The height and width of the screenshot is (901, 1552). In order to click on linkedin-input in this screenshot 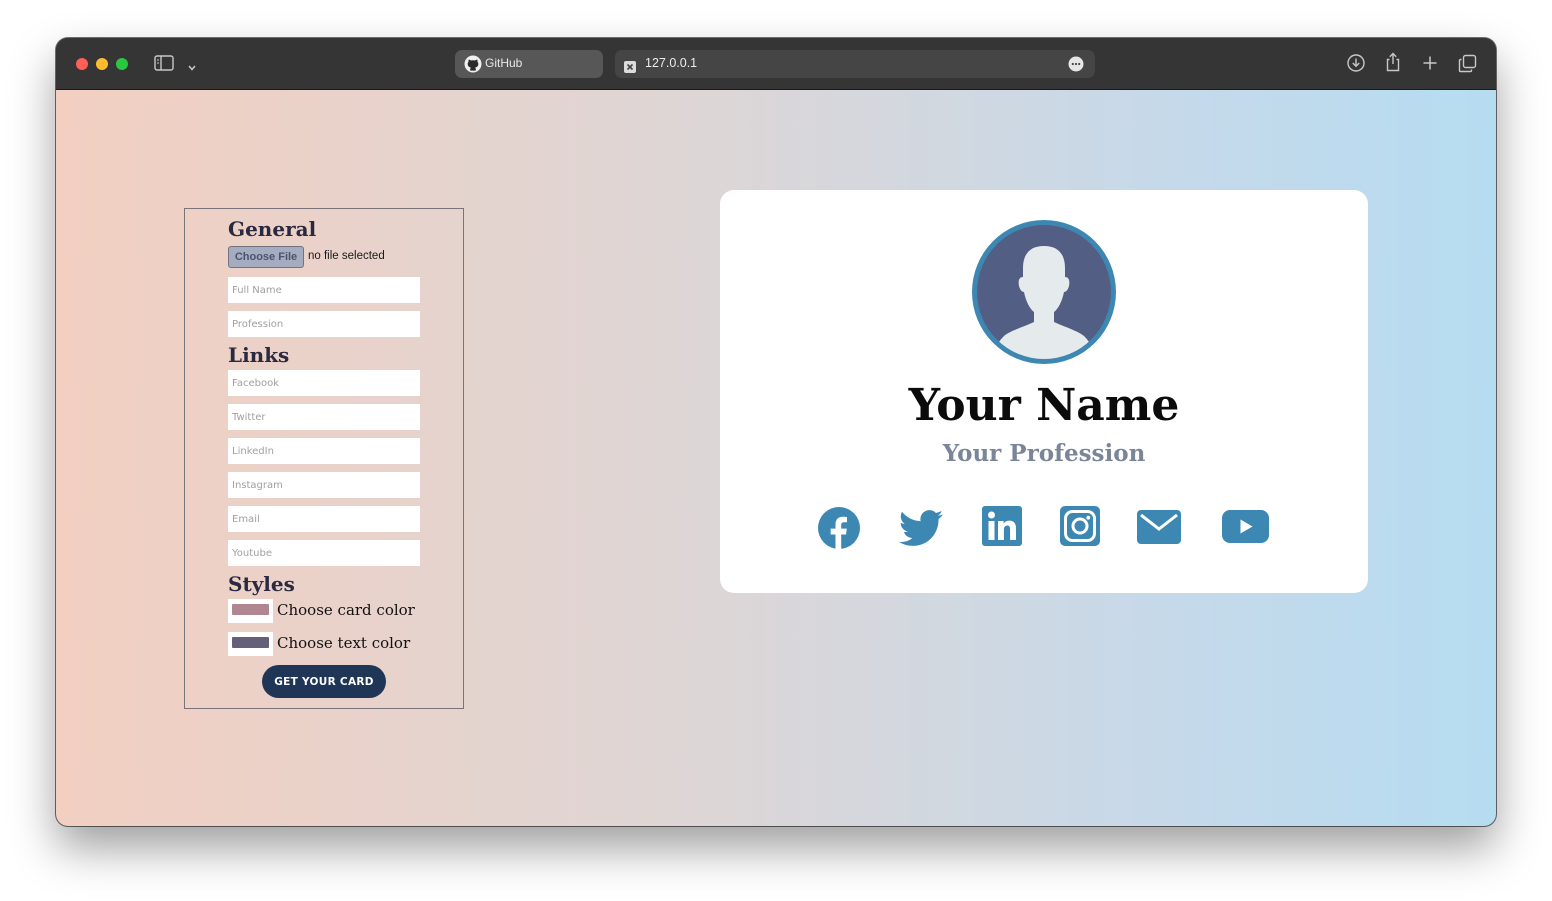, I will do `click(324, 451)`.